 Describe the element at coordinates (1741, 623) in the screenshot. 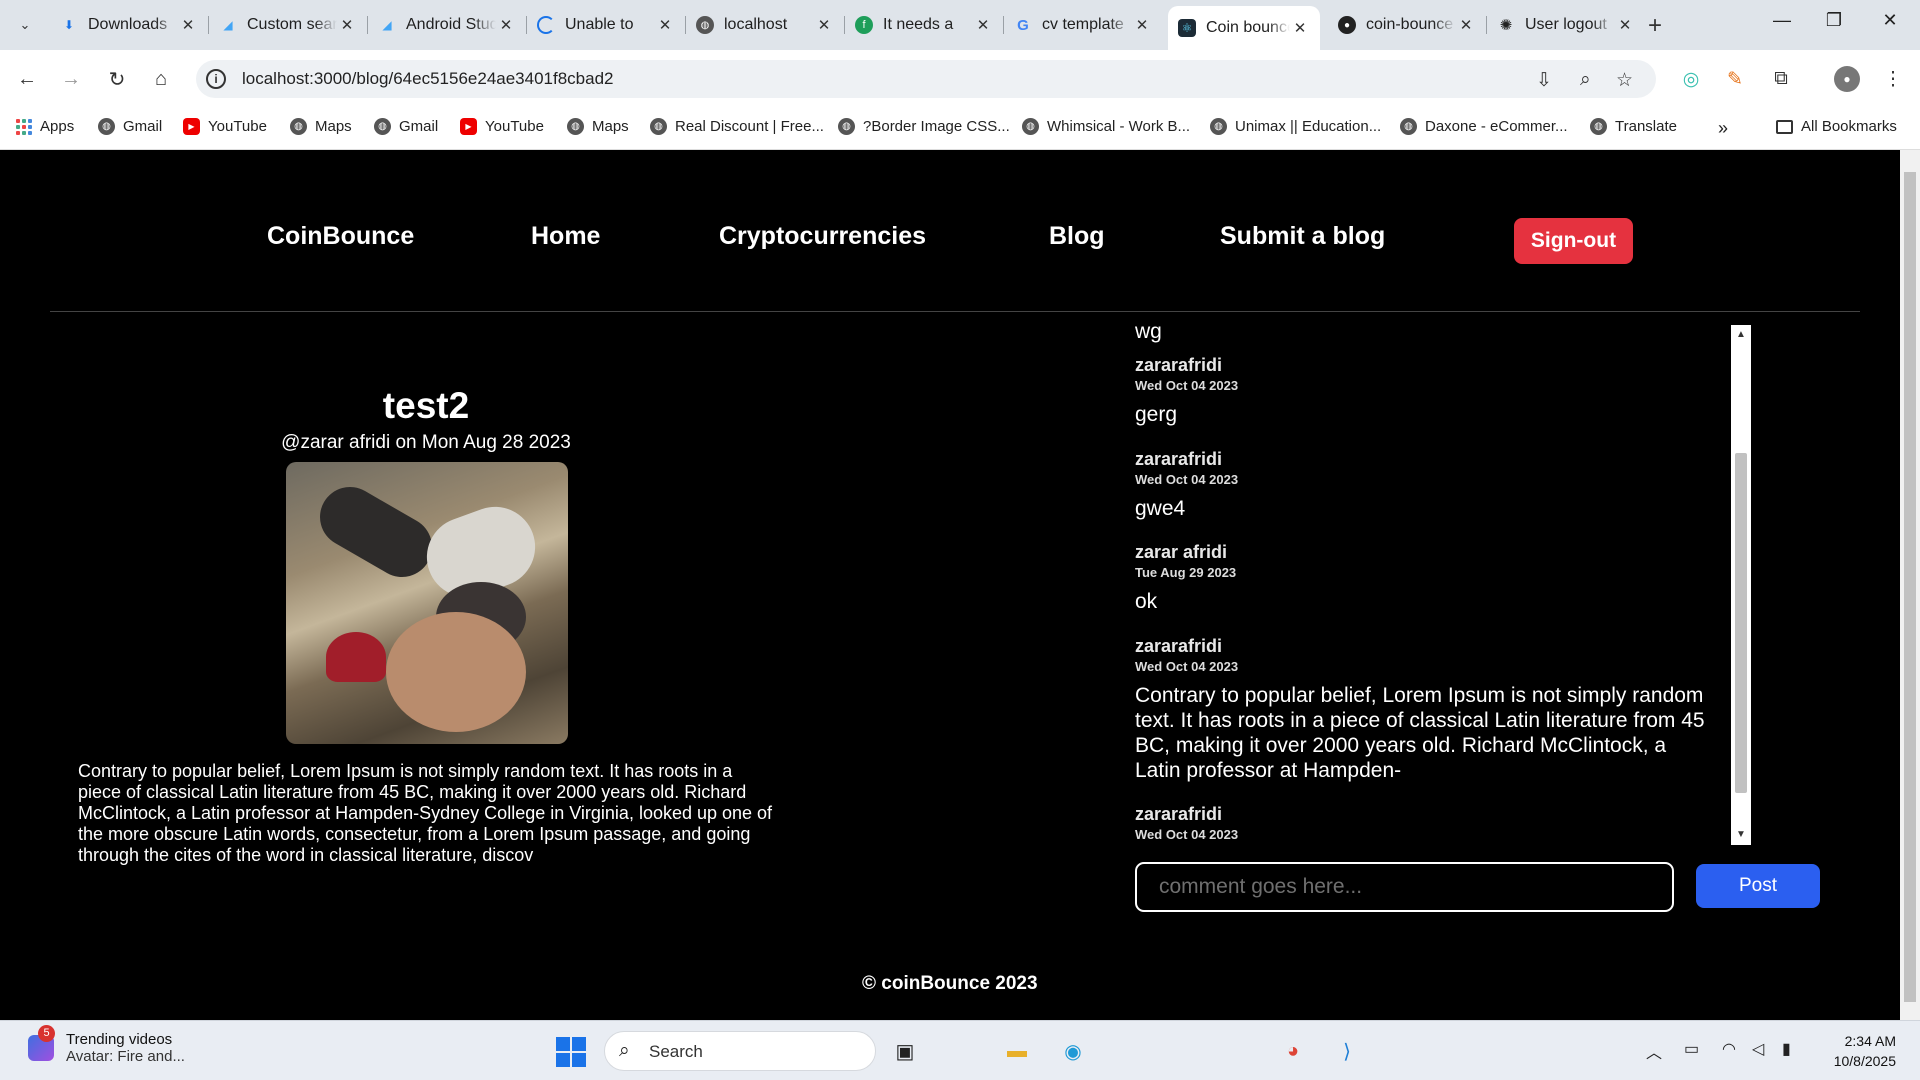

I see `scrollbar-thumb` at that location.